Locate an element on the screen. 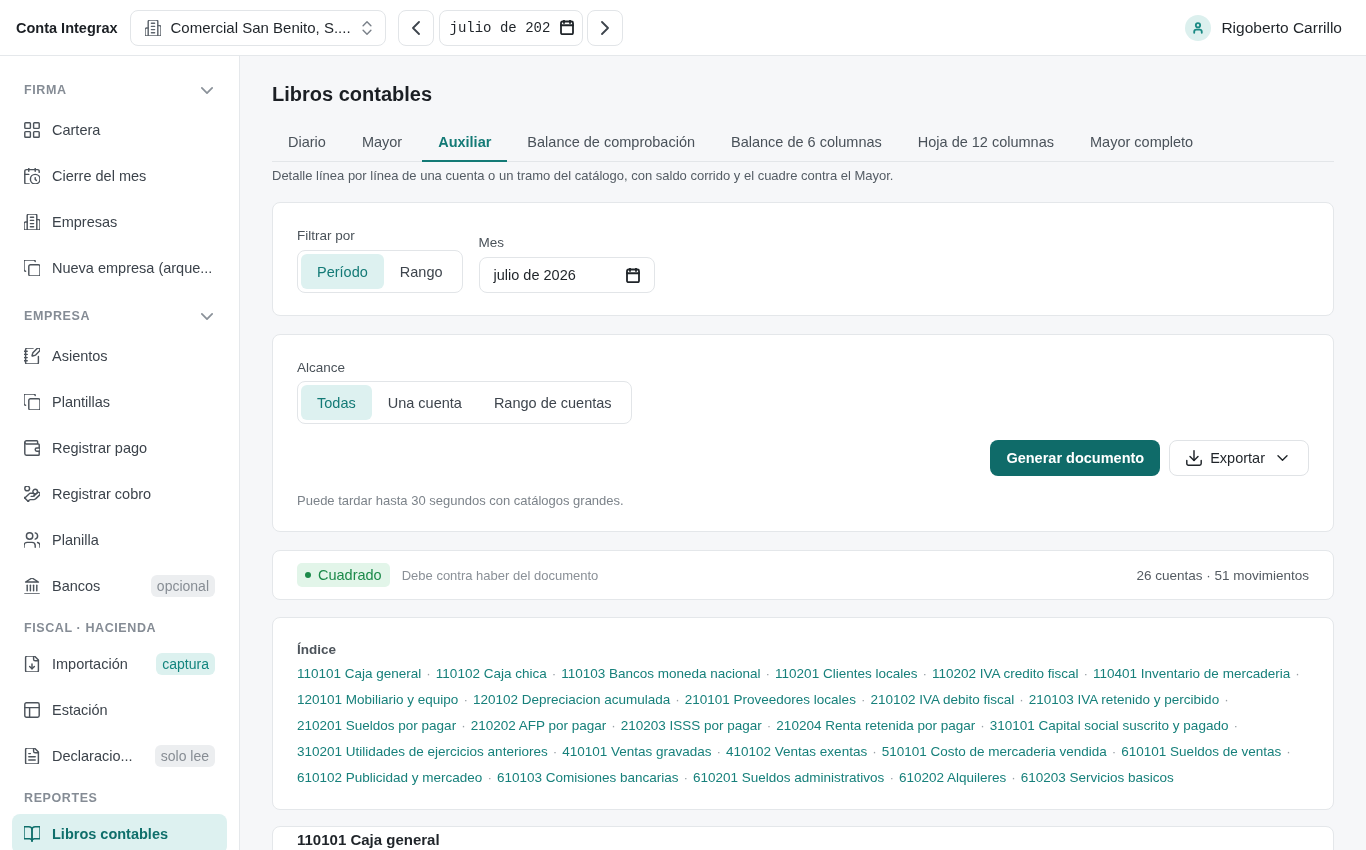  segment-option: Rango de cuentas is located at coordinates (552, 402).